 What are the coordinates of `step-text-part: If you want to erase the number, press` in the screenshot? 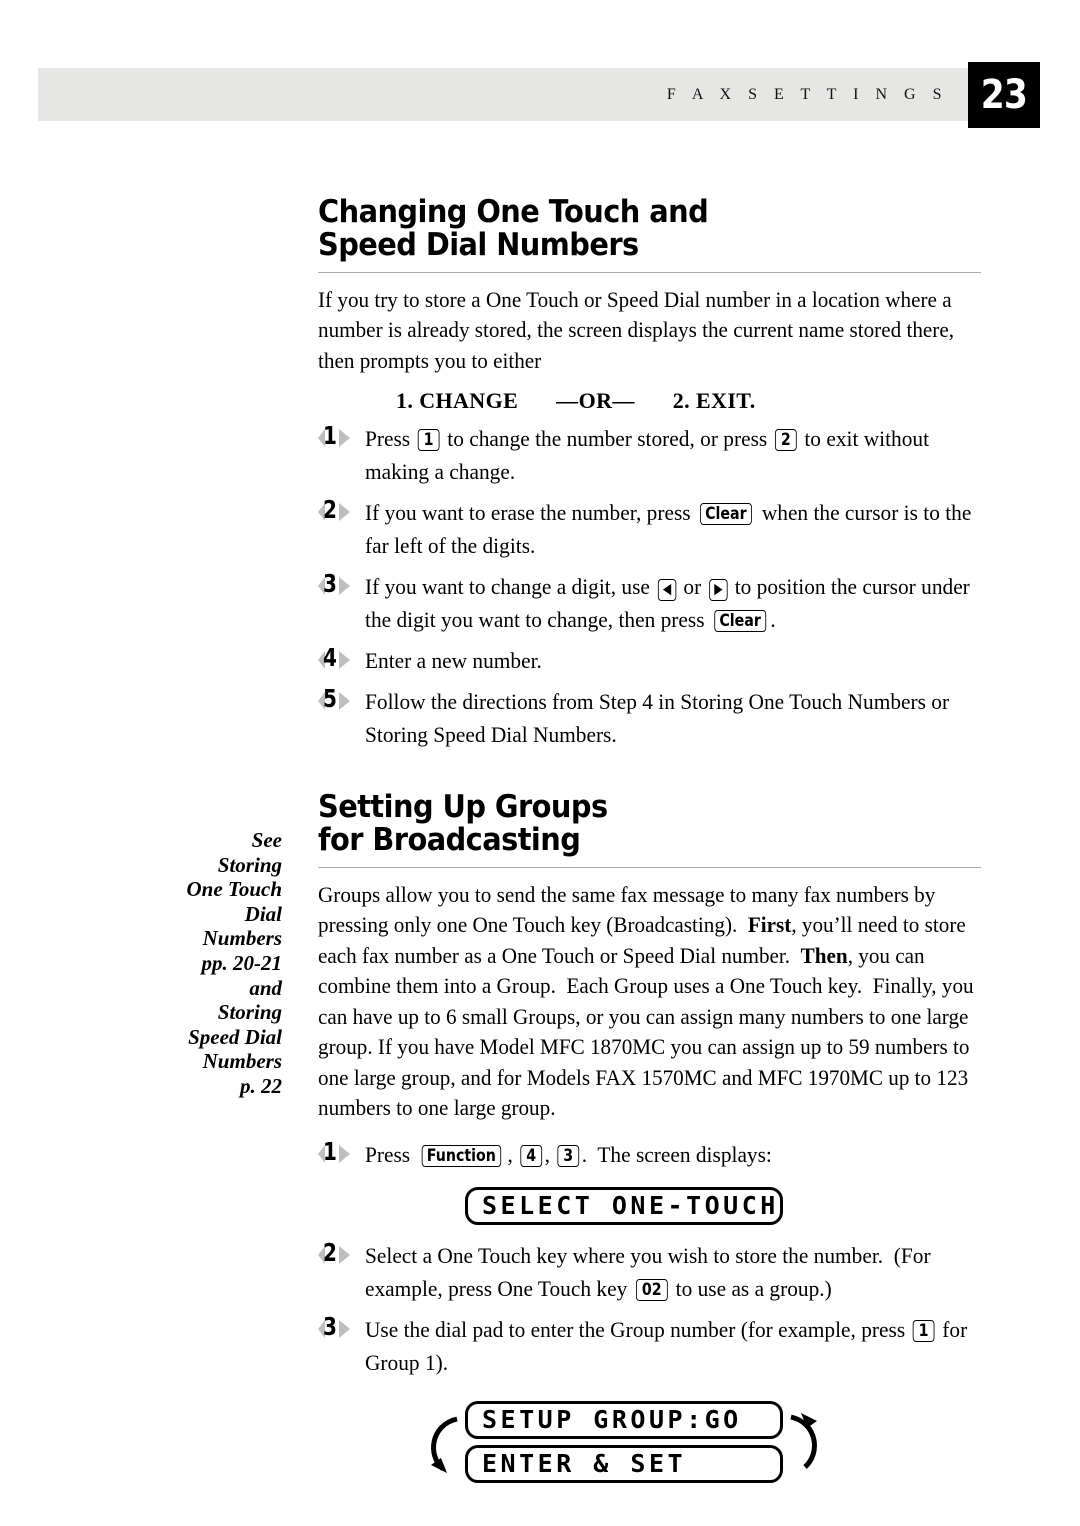 It's located at (528, 513).